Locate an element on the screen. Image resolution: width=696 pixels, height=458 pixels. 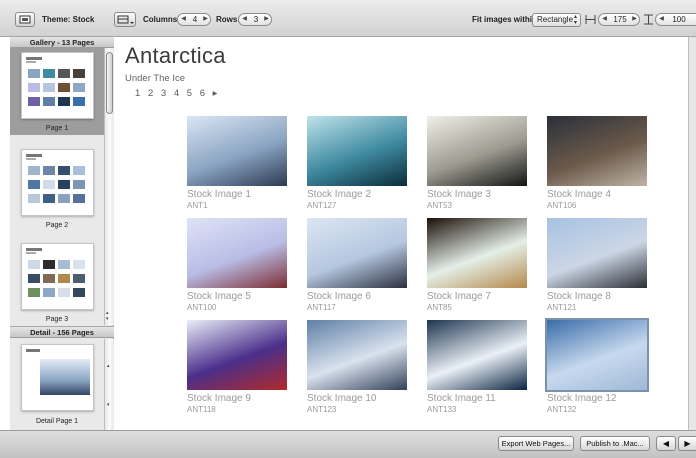
width-stepper: ◀ 175 ▶ is located at coordinates (619, 19).